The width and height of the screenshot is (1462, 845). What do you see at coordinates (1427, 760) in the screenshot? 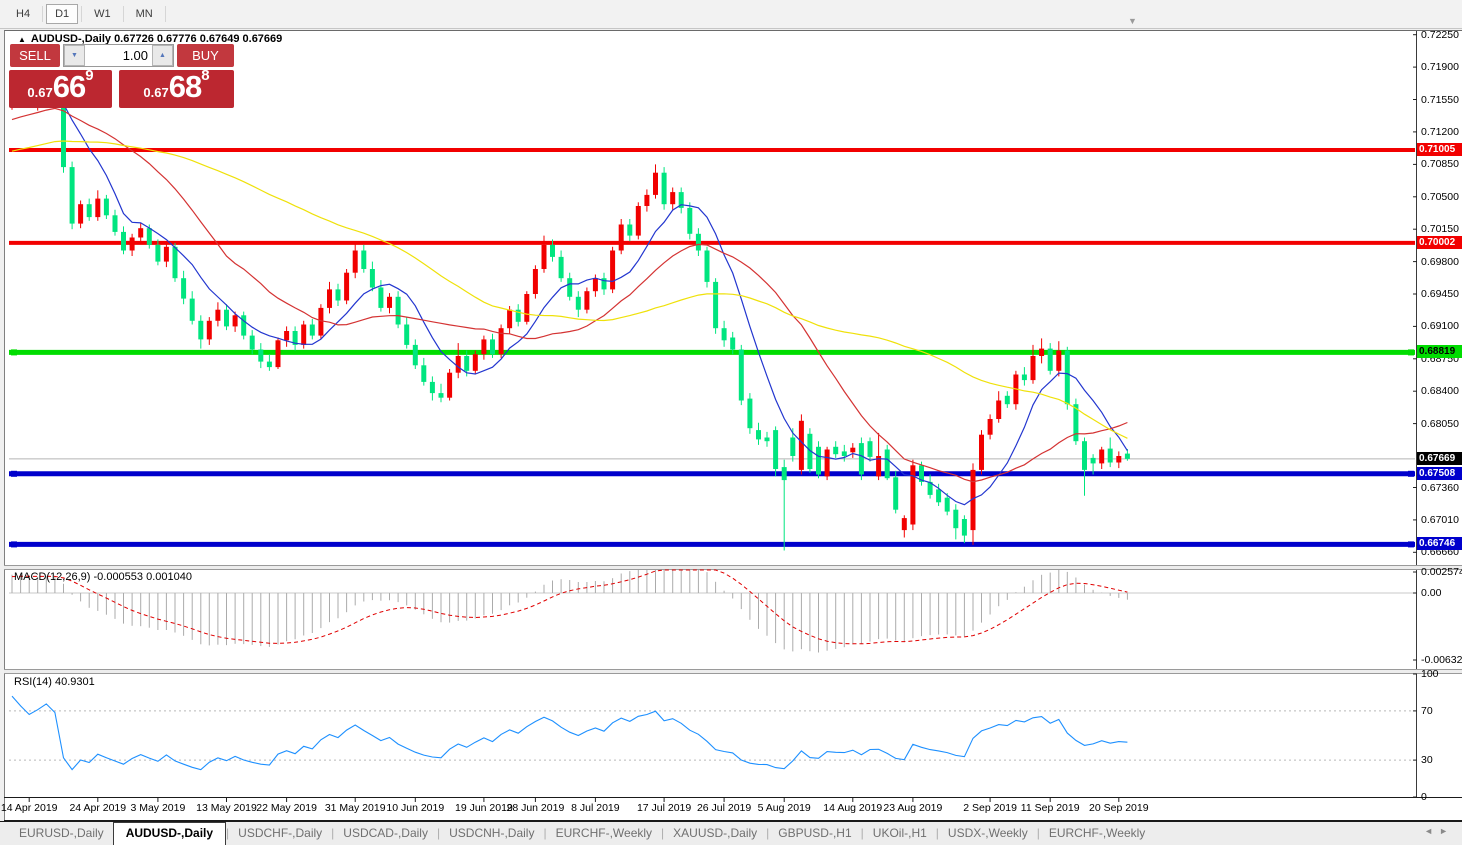
I see `rsi-axis-label: 30` at bounding box center [1427, 760].